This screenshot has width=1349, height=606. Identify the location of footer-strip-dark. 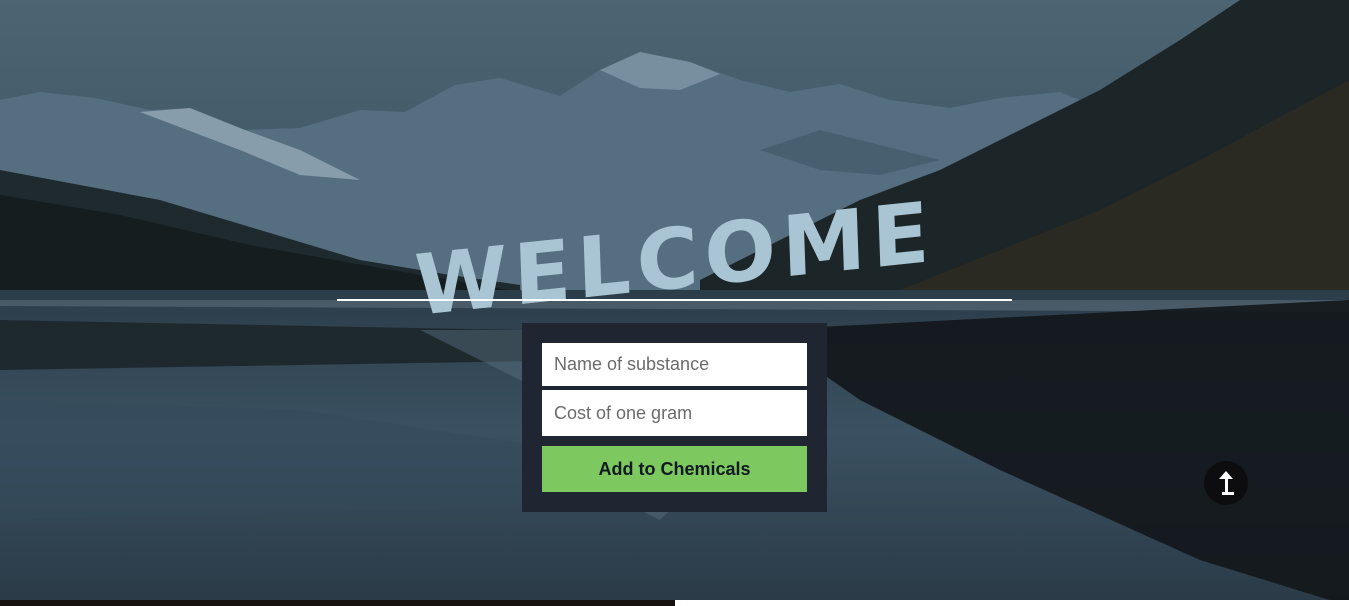
(337, 603).